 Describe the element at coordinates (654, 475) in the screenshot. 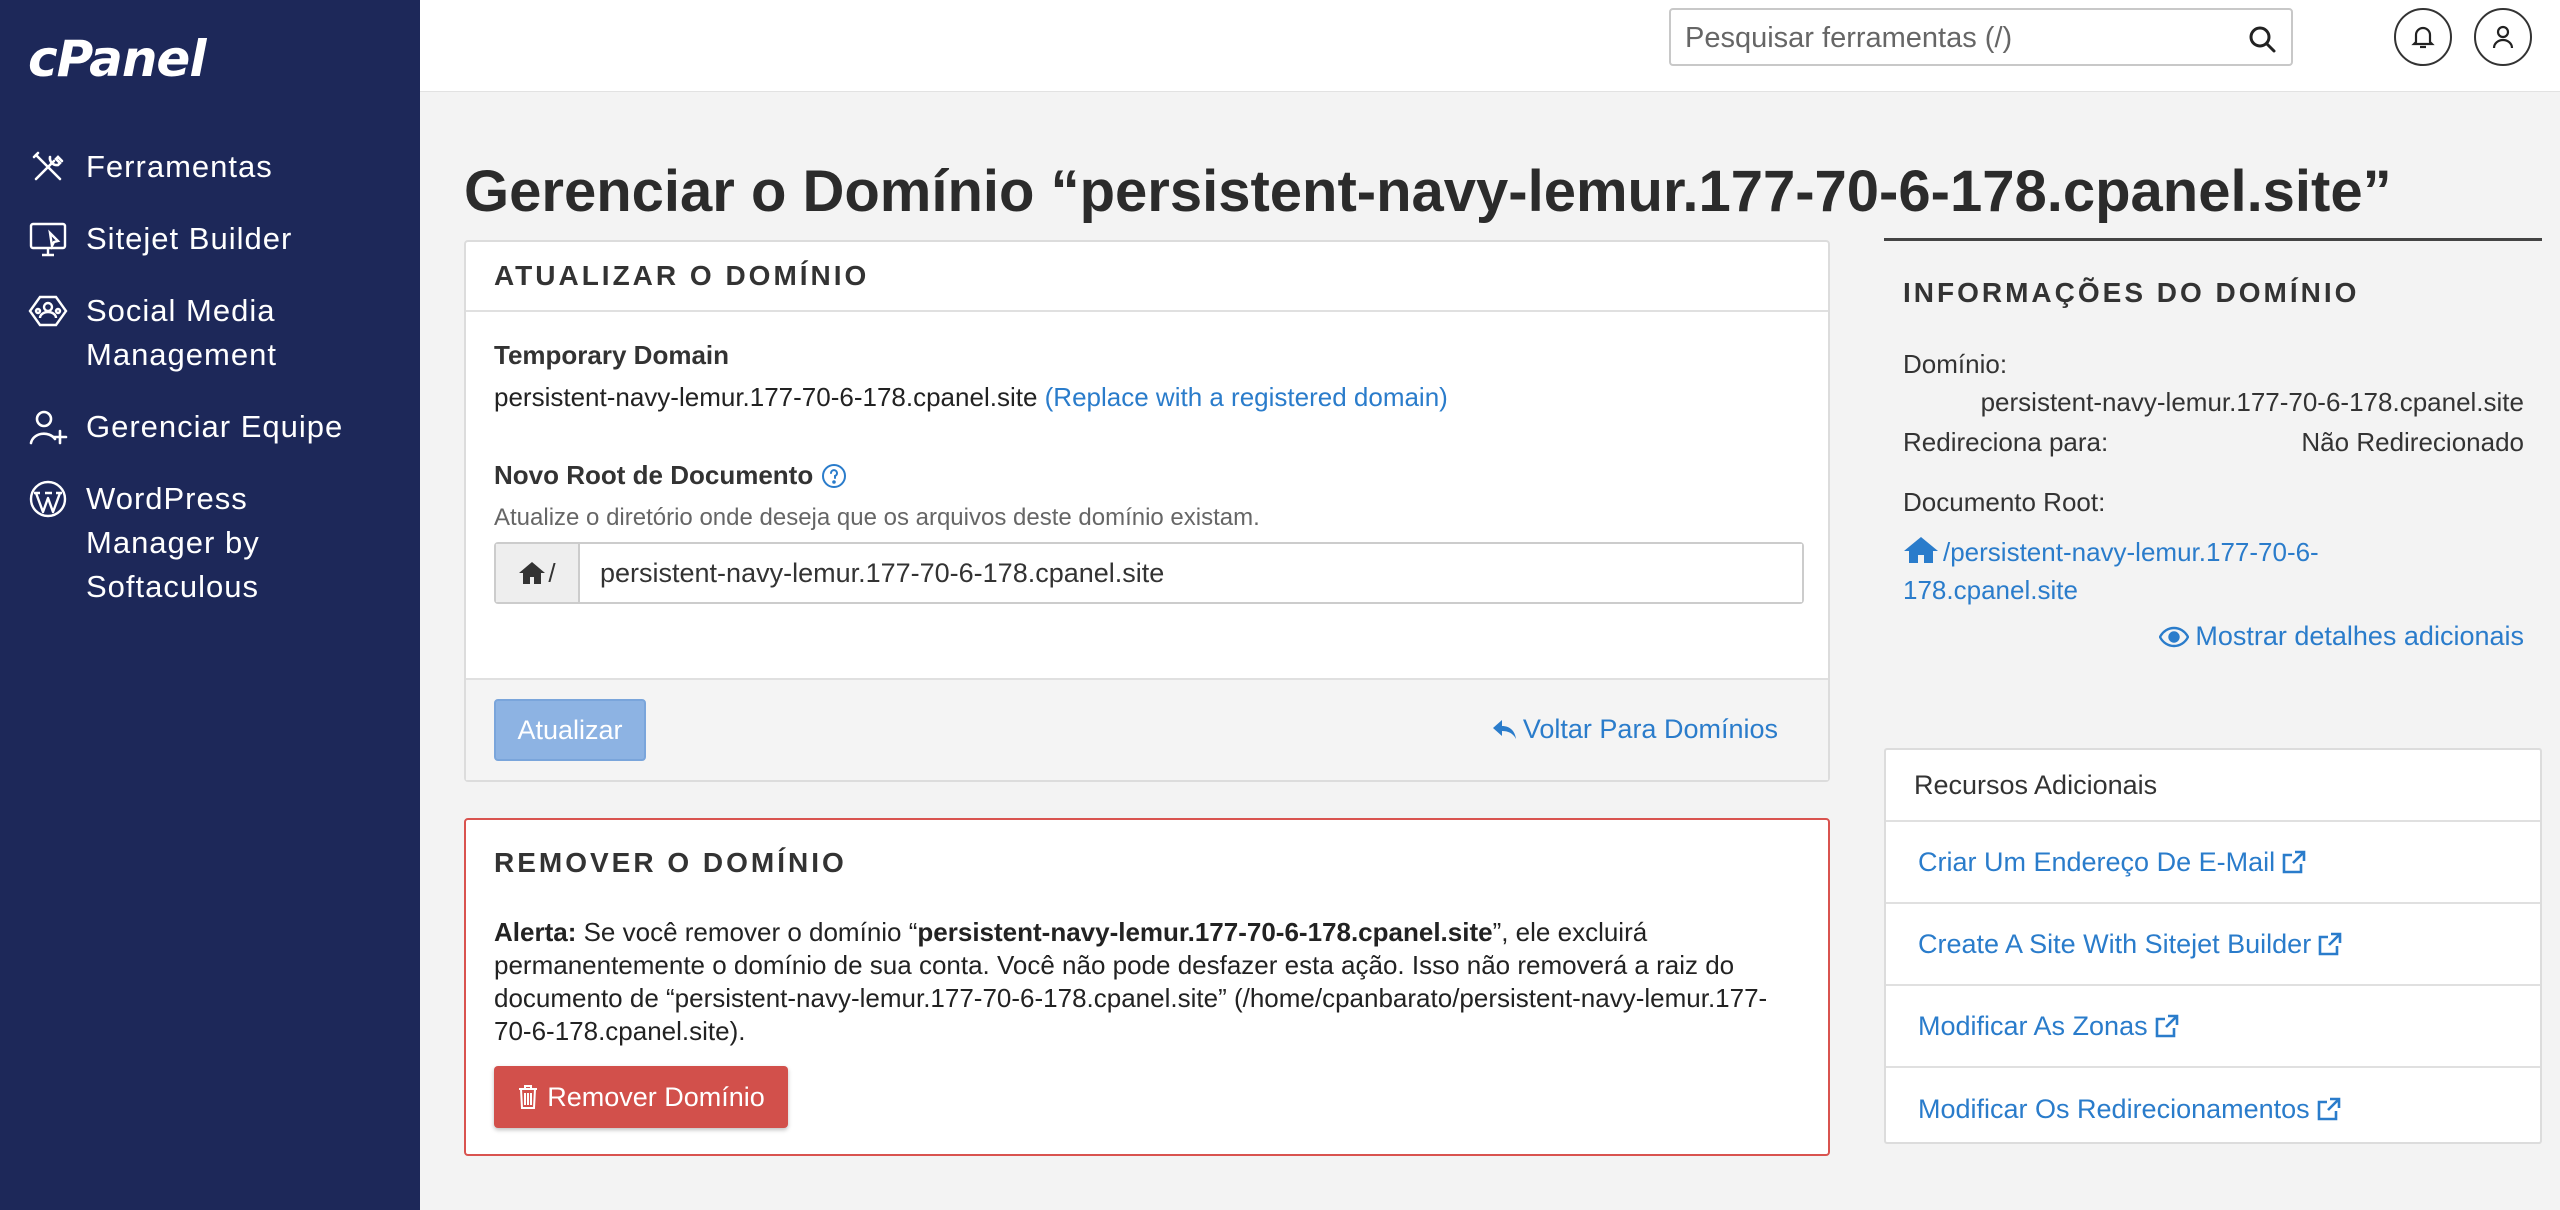

I see `document-root-label: Novo Root de Documento` at that location.